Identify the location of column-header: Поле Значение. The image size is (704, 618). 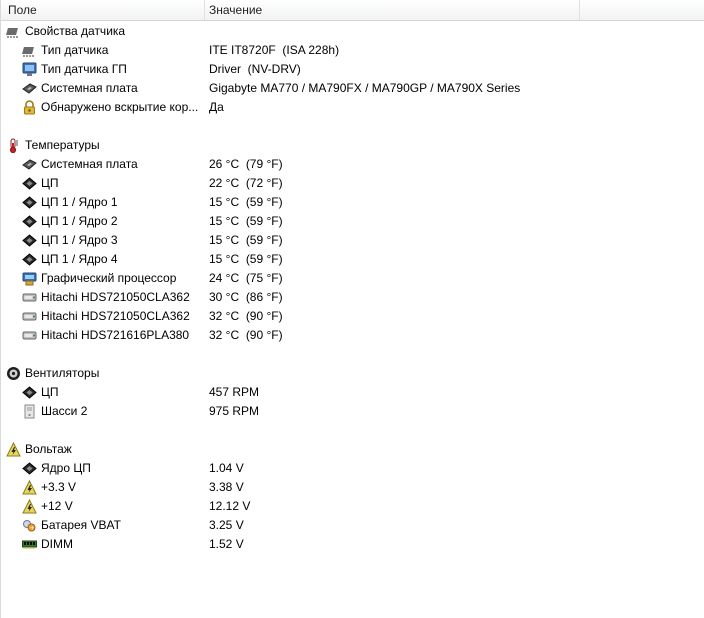
(352, 10).